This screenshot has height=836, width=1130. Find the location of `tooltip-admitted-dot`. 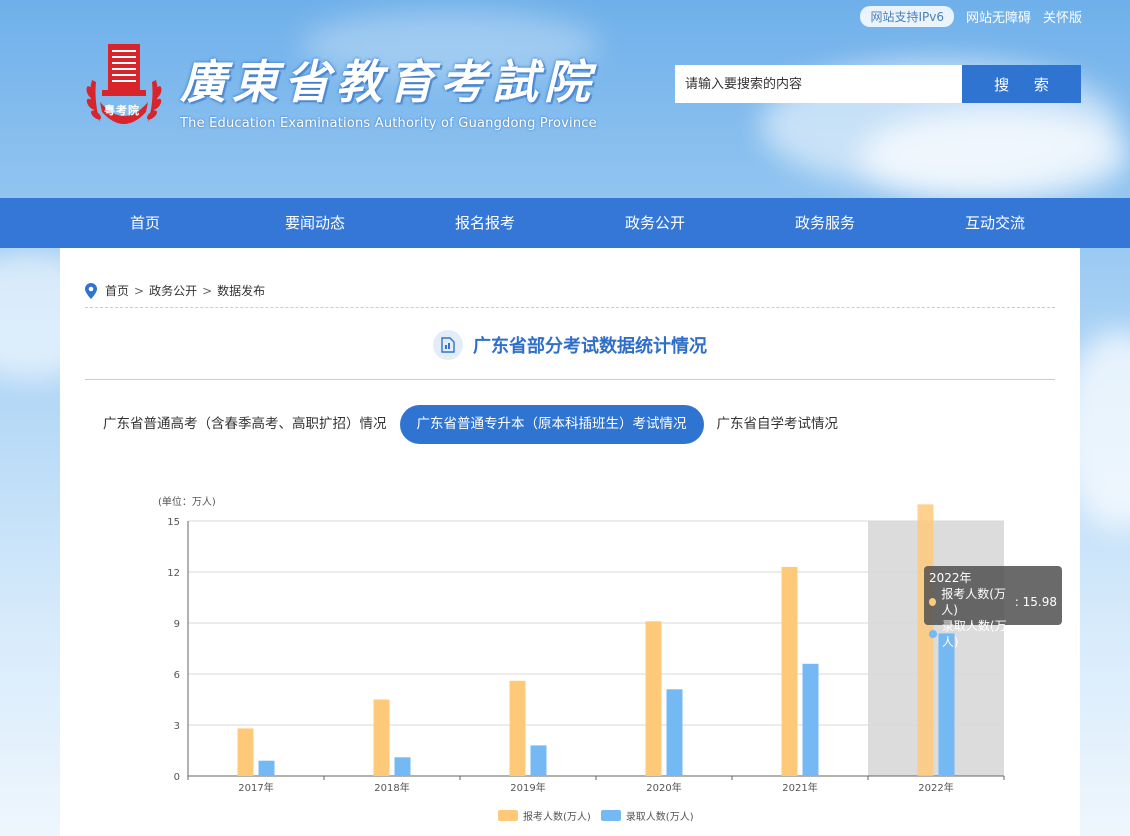

tooltip-admitted-dot is located at coordinates (933, 634).